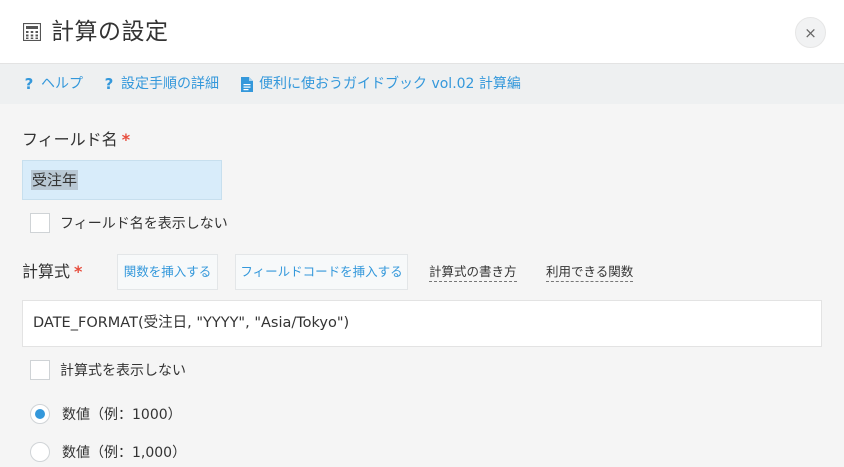  I want to click on format-option-number-comma: 数値（例：1,000）, so click(108, 452).